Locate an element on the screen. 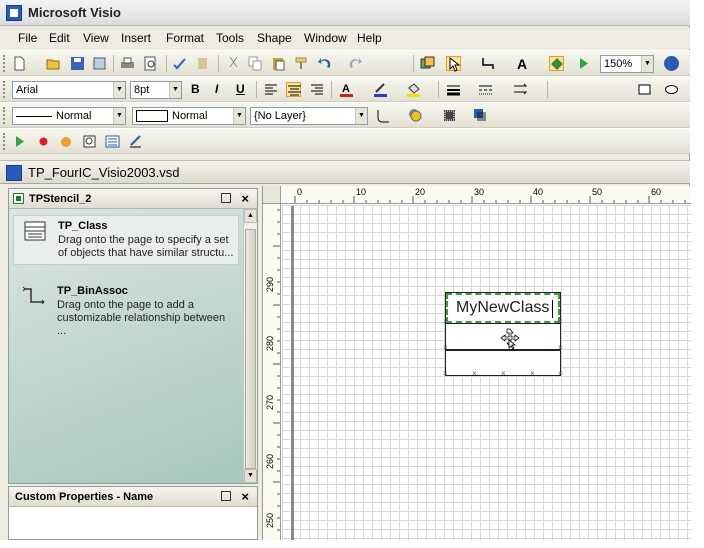 The image size is (704, 548). stencil-item-name: TP_Class is located at coordinates (83, 226).